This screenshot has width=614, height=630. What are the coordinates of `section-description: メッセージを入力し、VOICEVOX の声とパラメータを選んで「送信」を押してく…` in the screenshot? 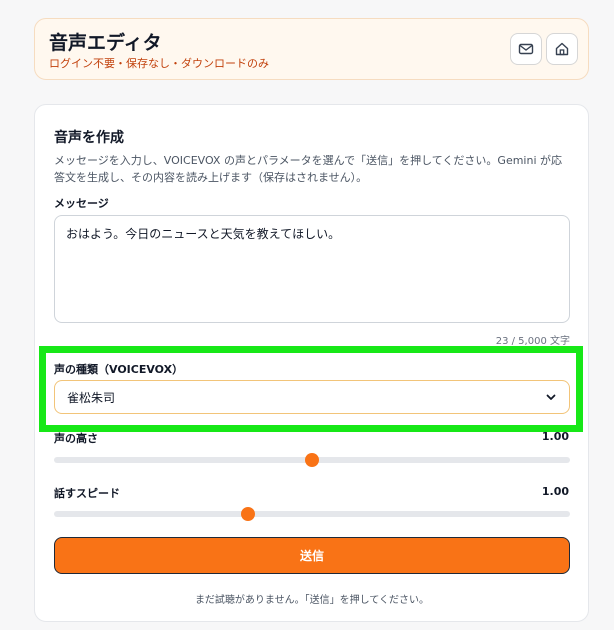 It's located at (308, 169).